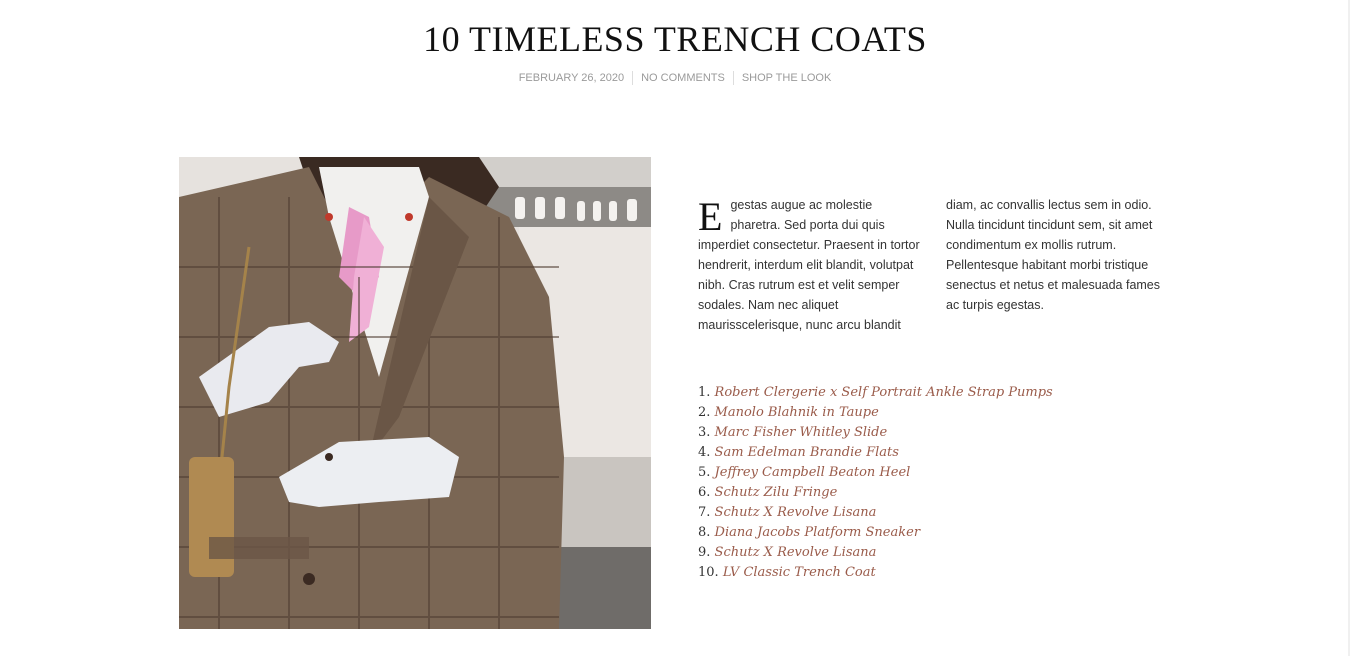 The width and height of the screenshot is (1350, 656). I want to click on list-item: 10. LV Classic Trench Coat, so click(875, 573).